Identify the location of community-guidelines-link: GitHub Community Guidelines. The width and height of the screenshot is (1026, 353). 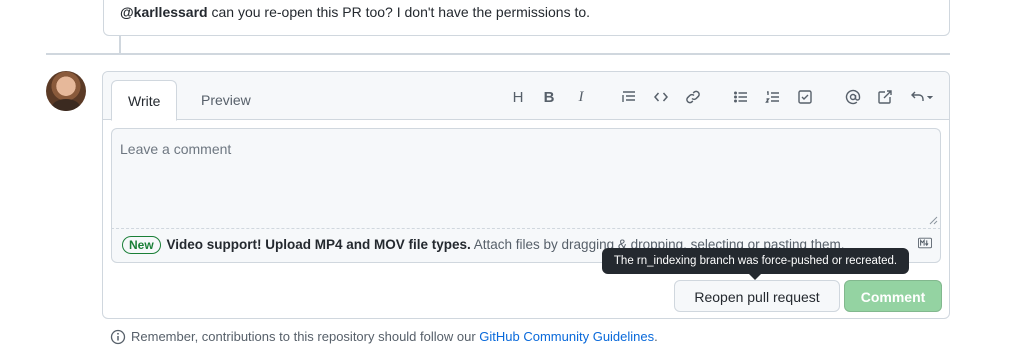
(566, 336).